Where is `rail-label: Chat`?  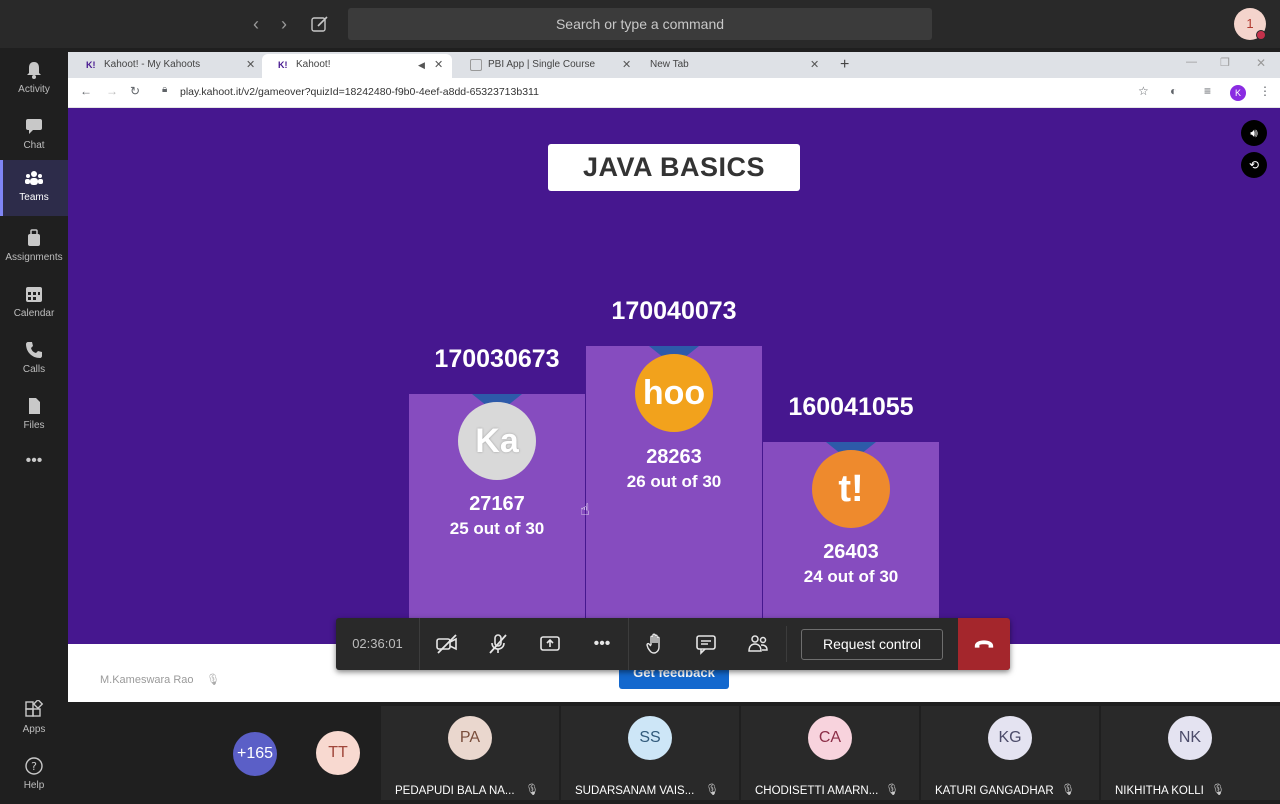 rail-label: Chat is located at coordinates (34, 145).